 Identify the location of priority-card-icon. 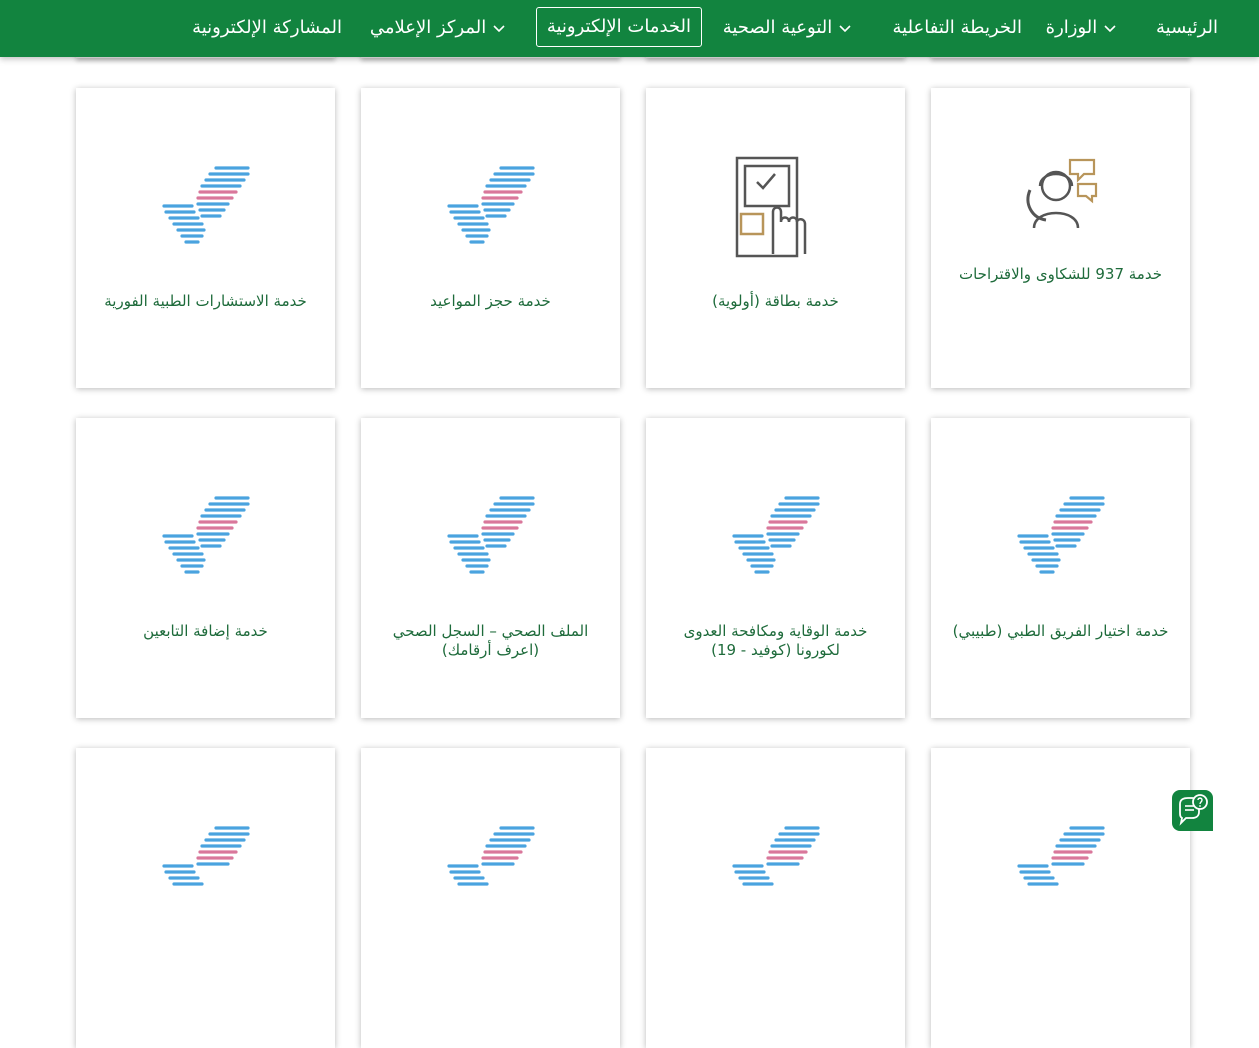
(770, 207).